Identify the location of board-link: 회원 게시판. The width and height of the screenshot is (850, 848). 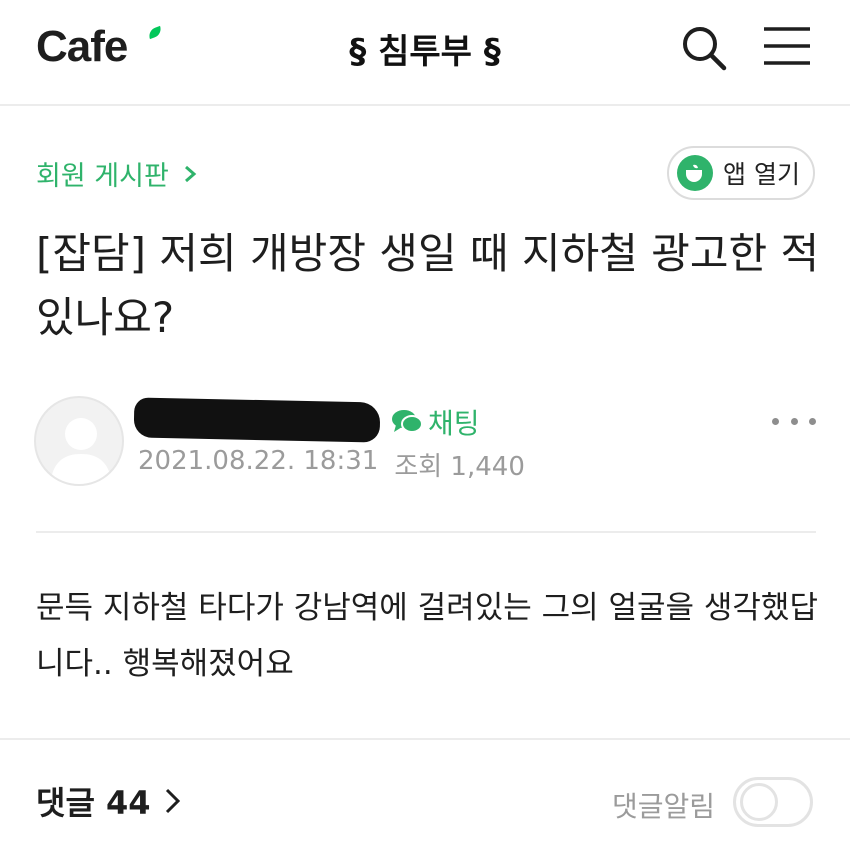
(118, 173).